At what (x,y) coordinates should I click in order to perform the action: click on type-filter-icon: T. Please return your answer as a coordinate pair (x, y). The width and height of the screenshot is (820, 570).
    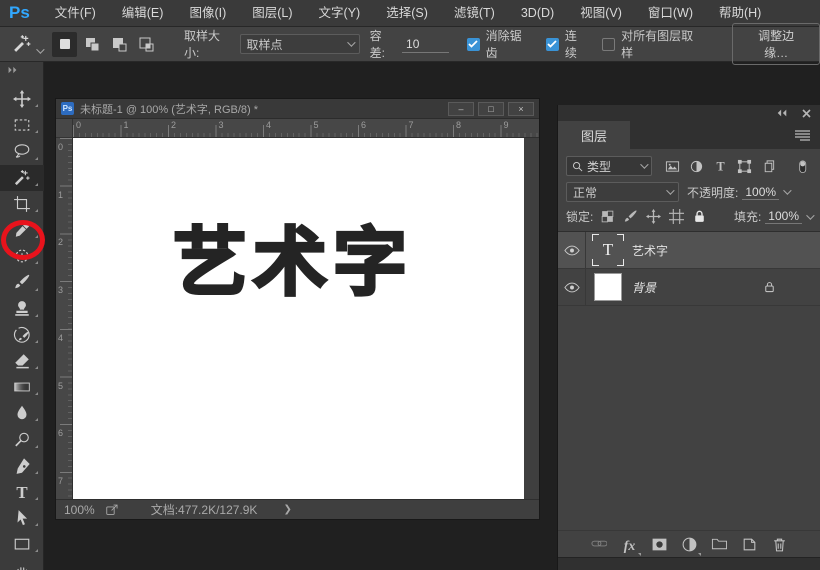
    Looking at the image, I should click on (720, 166).